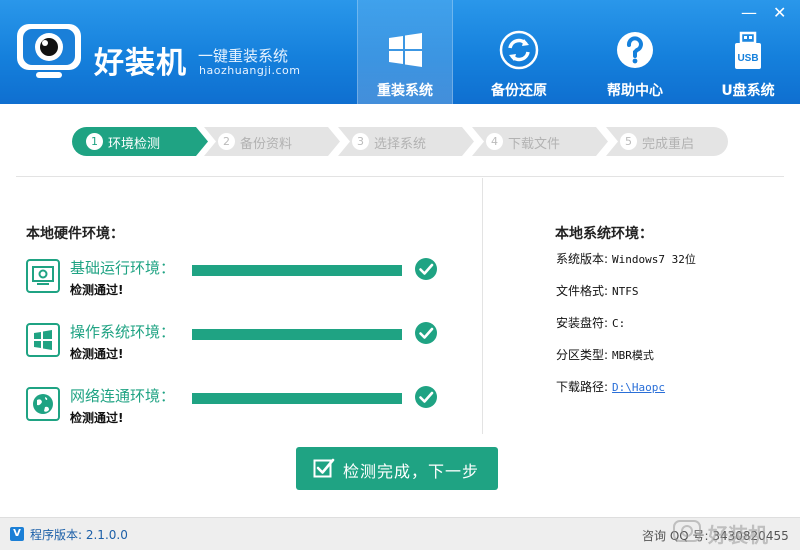 The width and height of the screenshot is (800, 550). What do you see at coordinates (737, 535) in the screenshot?
I see `svg-text: 好装机` at bounding box center [737, 535].